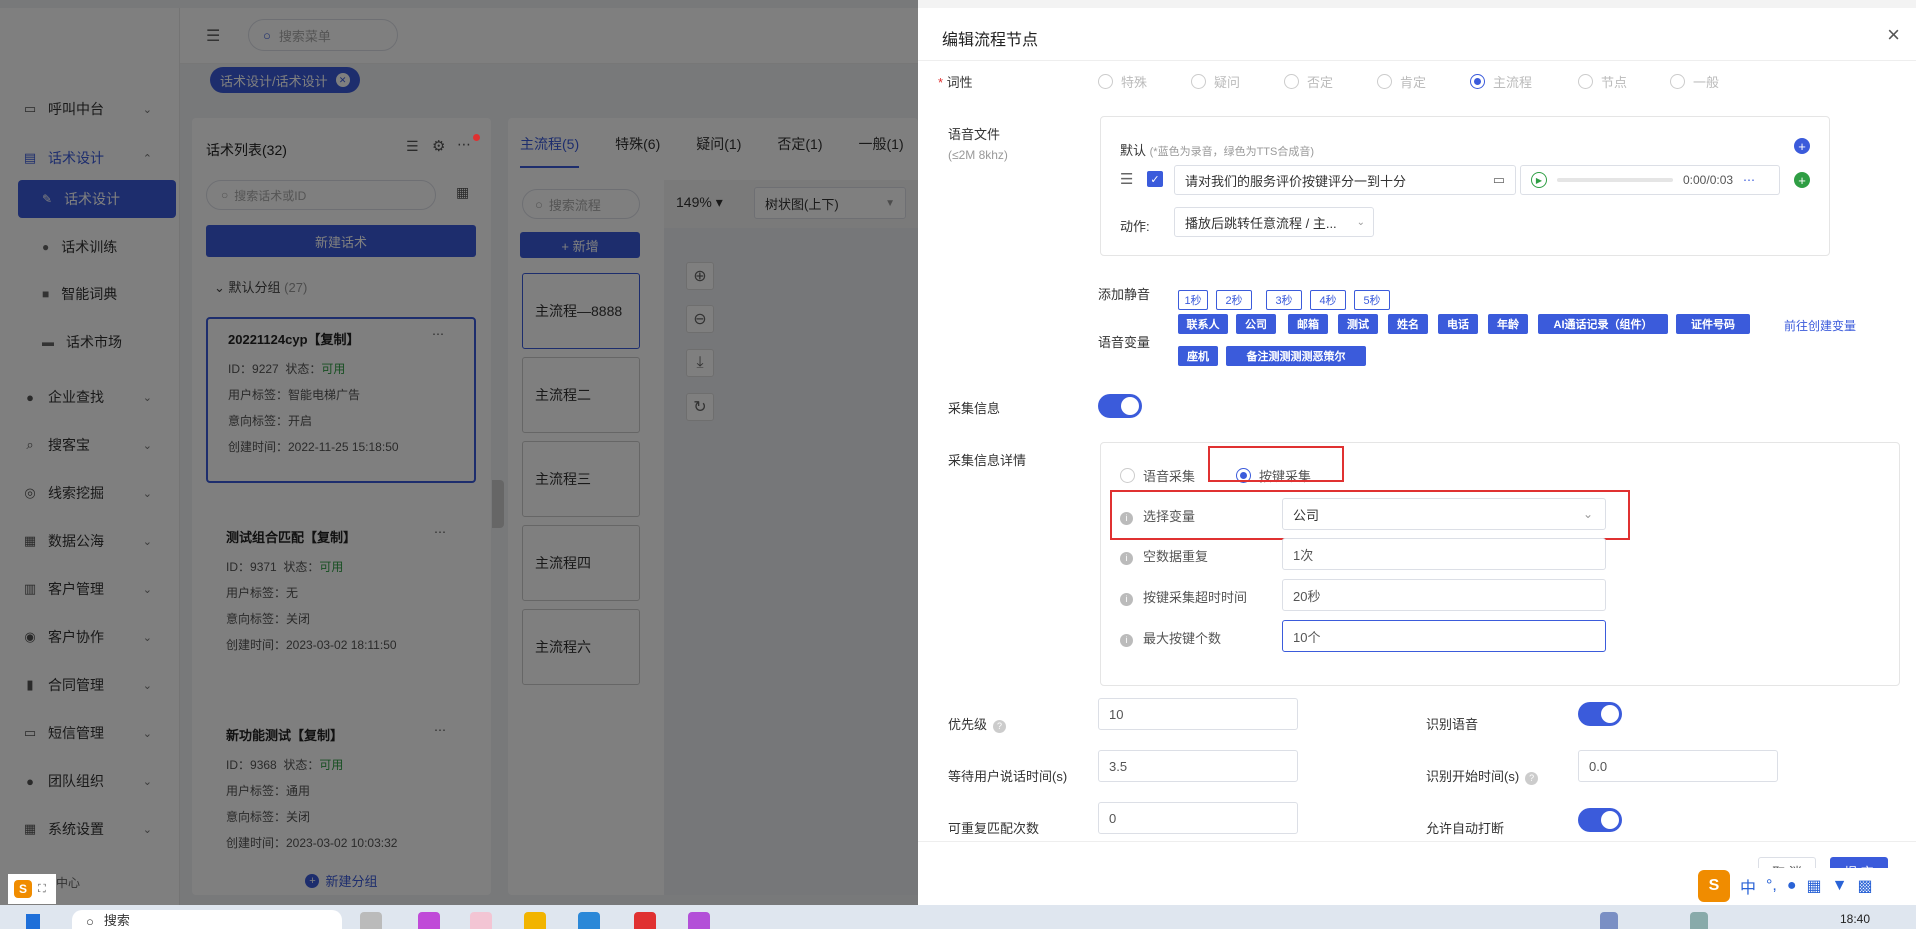  What do you see at coordinates (90, 493) in the screenshot?
I see `sidebar-item-leads: ◎ 线索挖掘 ⌄` at bounding box center [90, 493].